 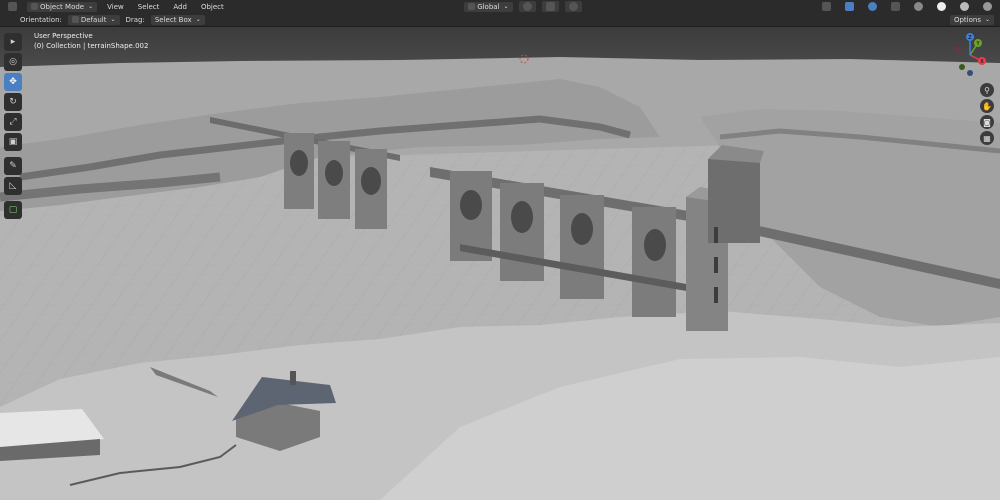 I want to click on menu-add: Add, so click(x=180, y=7).